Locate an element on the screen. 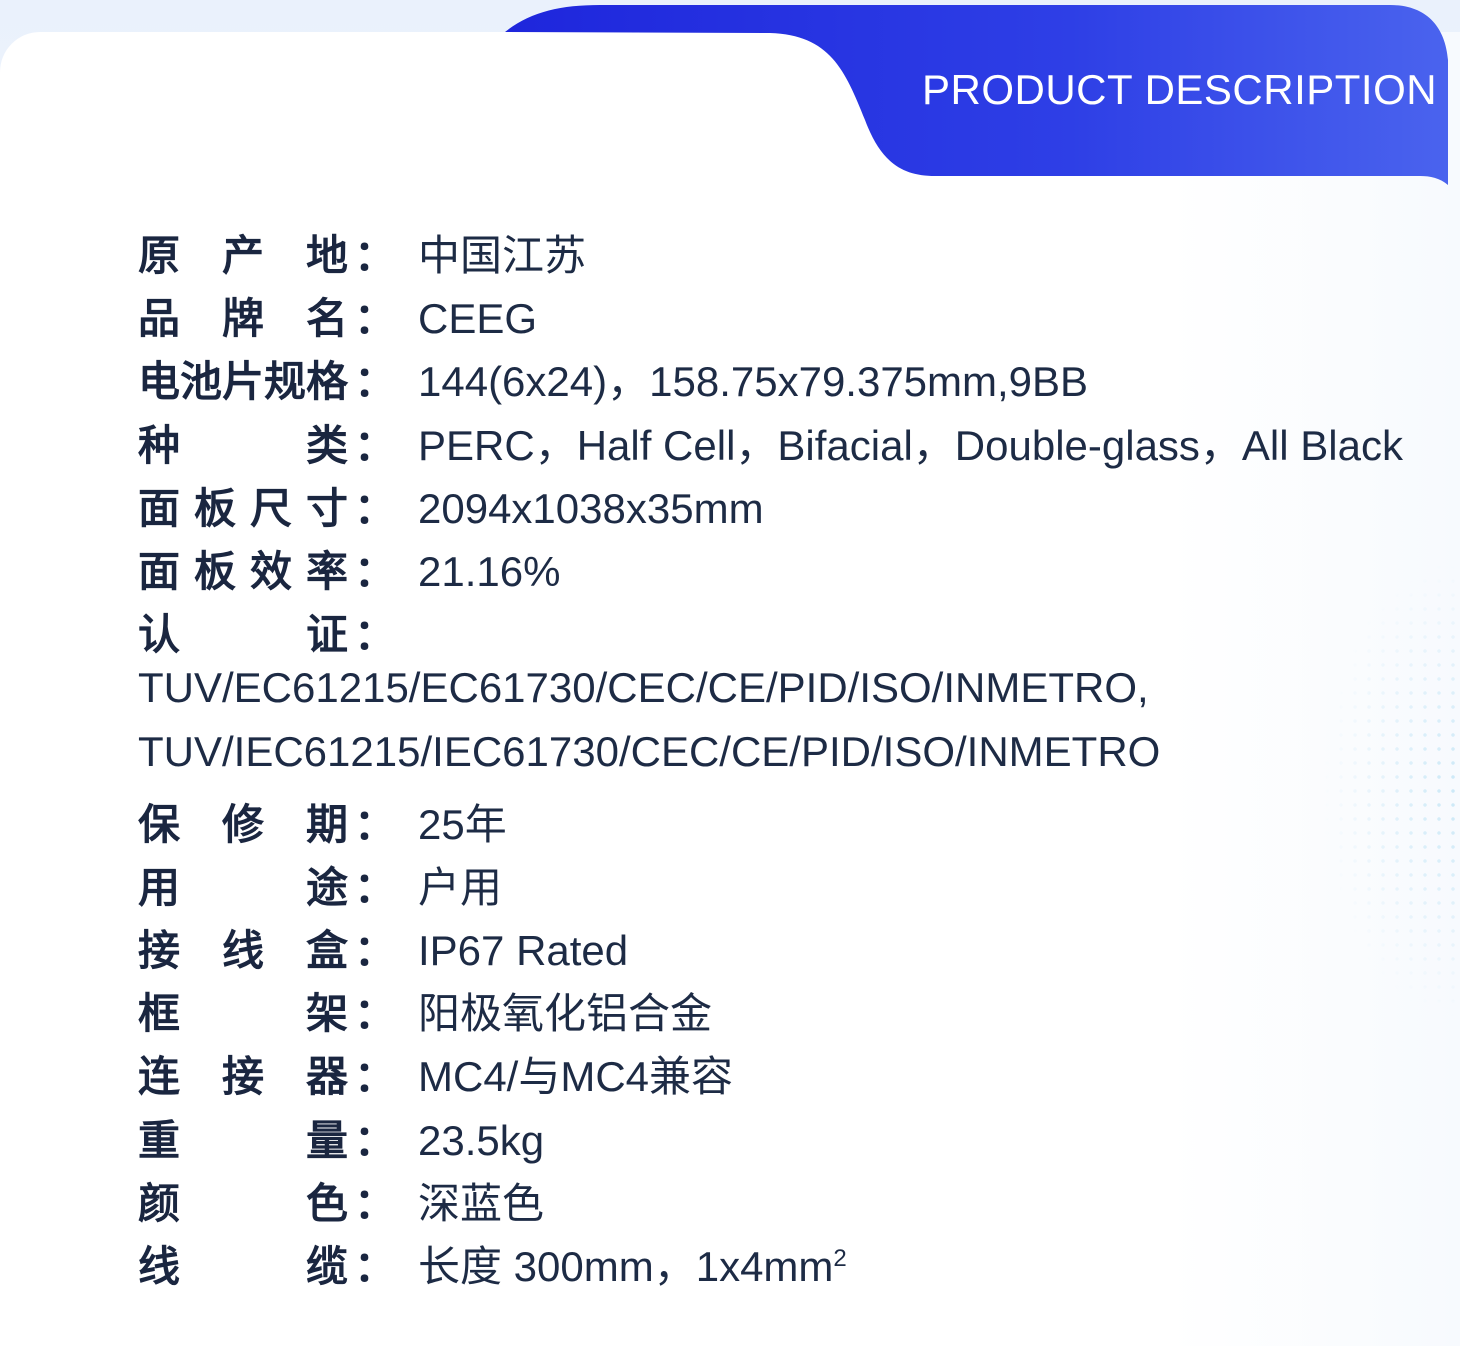 Image resolution: width=1460 pixels, height=1346 pixels. label-char: 品 is located at coordinates (159, 319).